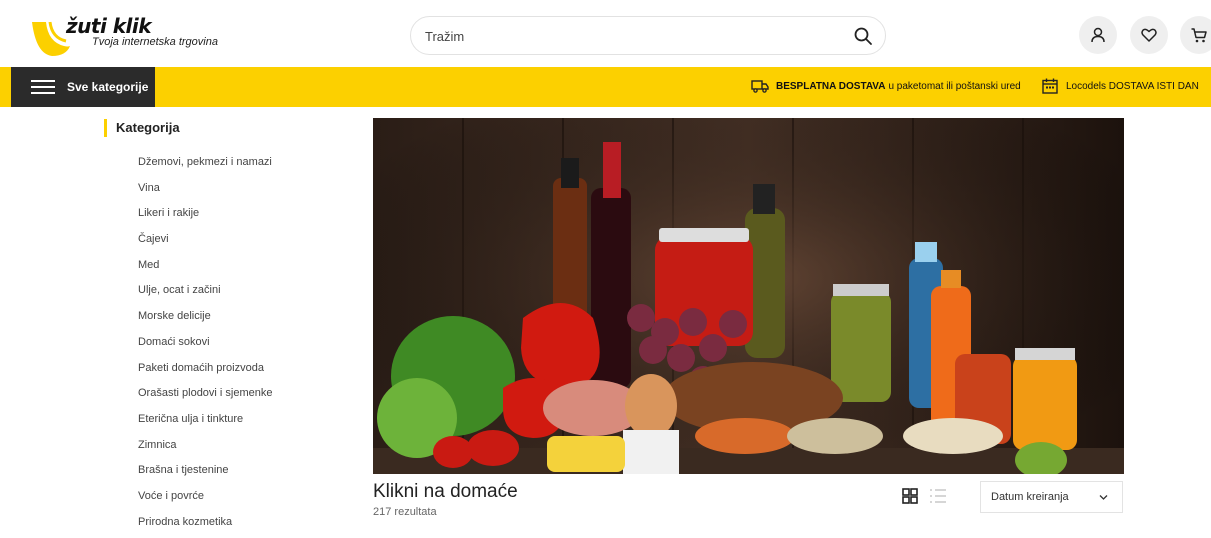  I want to click on sidebar-item-cajevi: Čajevi, so click(205, 243).